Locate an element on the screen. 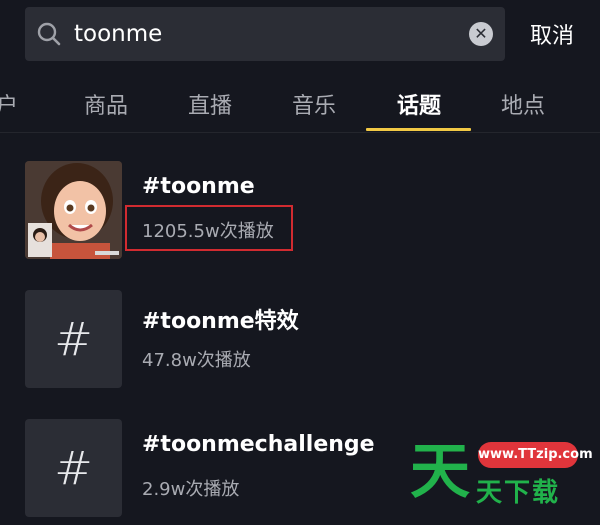 The height and width of the screenshot is (525, 600). tab-music: 音乐 is located at coordinates (314, 104).